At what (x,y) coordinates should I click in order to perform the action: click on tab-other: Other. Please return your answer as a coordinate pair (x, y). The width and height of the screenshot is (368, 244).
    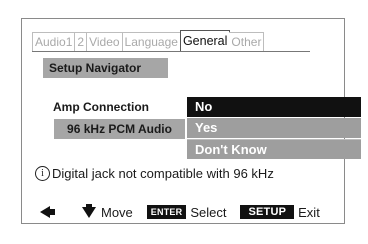
    Looking at the image, I should click on (247, 42).